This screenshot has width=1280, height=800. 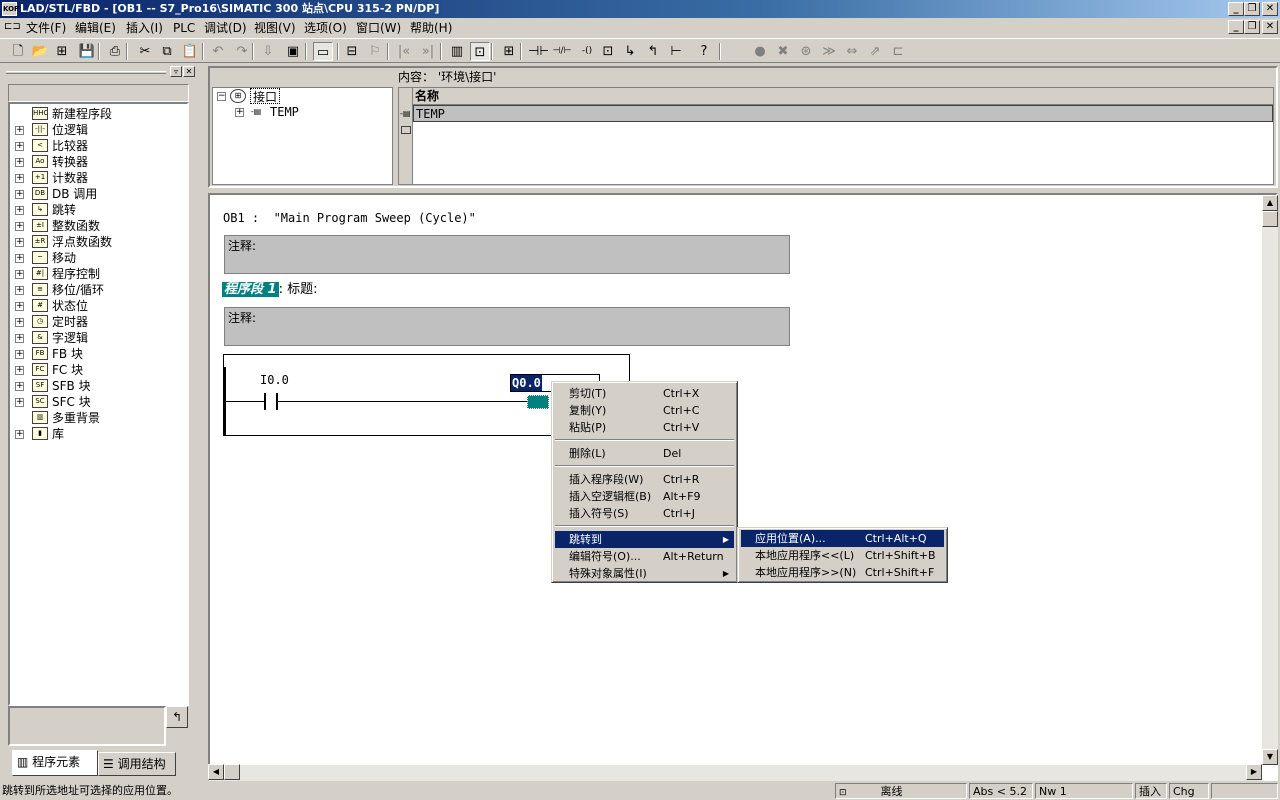 What do you see at coordinates (97, 130) in the screenshot?
I see `catalog-item: + -||- 位逻辑` at bounding box center [97, 130].